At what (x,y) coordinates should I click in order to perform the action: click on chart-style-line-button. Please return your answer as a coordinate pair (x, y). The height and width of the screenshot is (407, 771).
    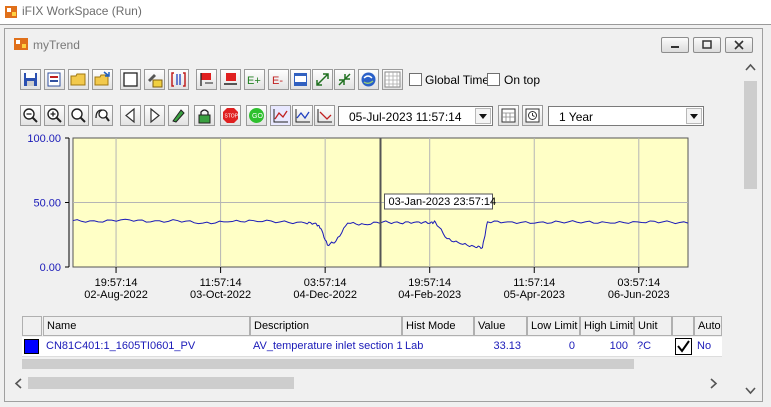
    Looking at the image, I should click on (280, 115).